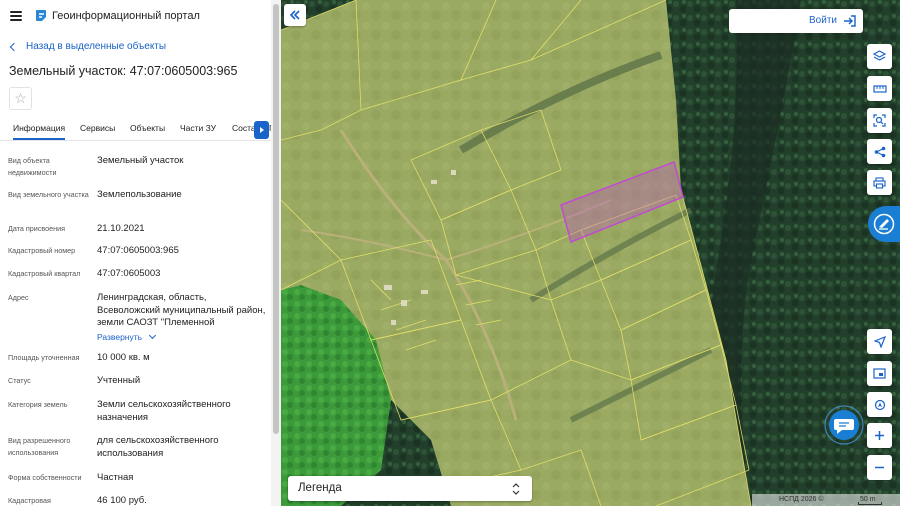 The height and width of the screenshot is (506, 900). I want to click on property-label: Кадастровый номер, so click(42, 250).